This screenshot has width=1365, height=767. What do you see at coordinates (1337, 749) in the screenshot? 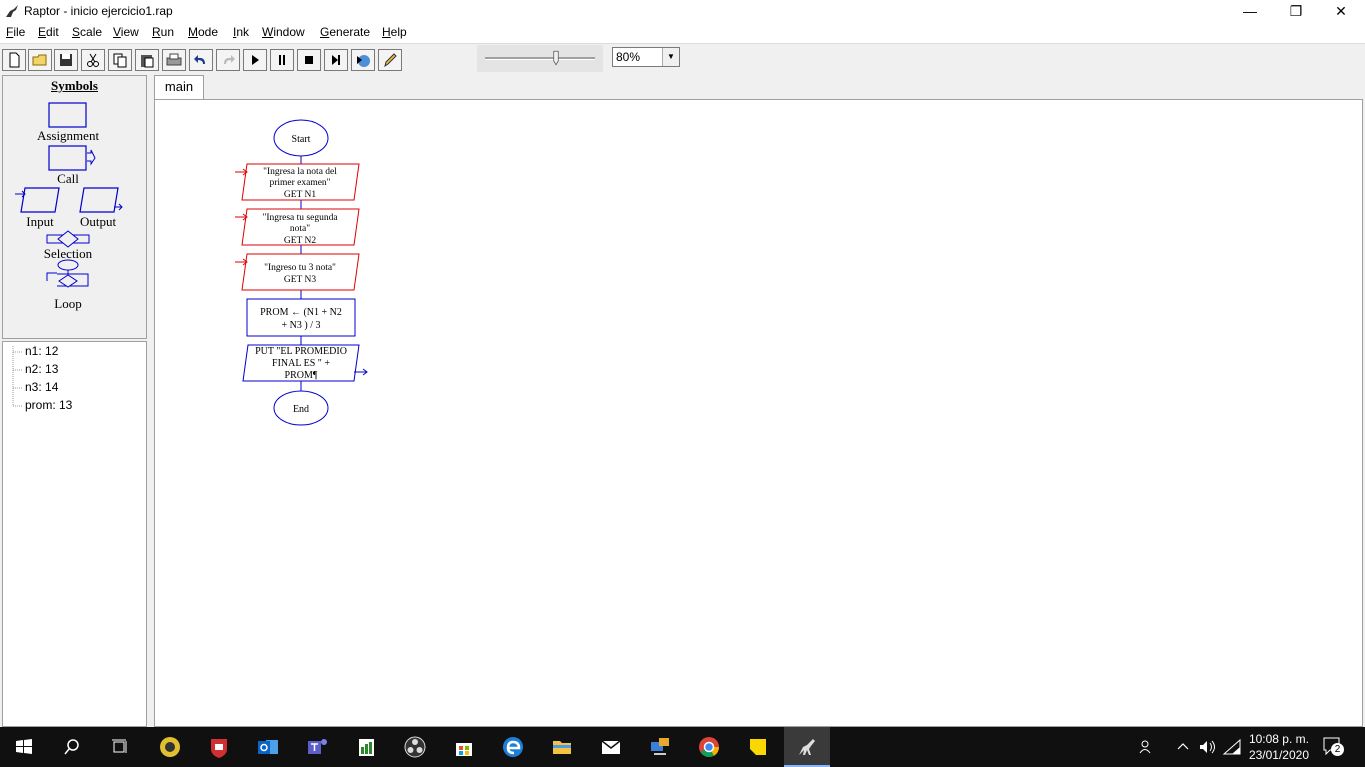
I see `notification-badge: 2` at bounding box center [1337, 749].